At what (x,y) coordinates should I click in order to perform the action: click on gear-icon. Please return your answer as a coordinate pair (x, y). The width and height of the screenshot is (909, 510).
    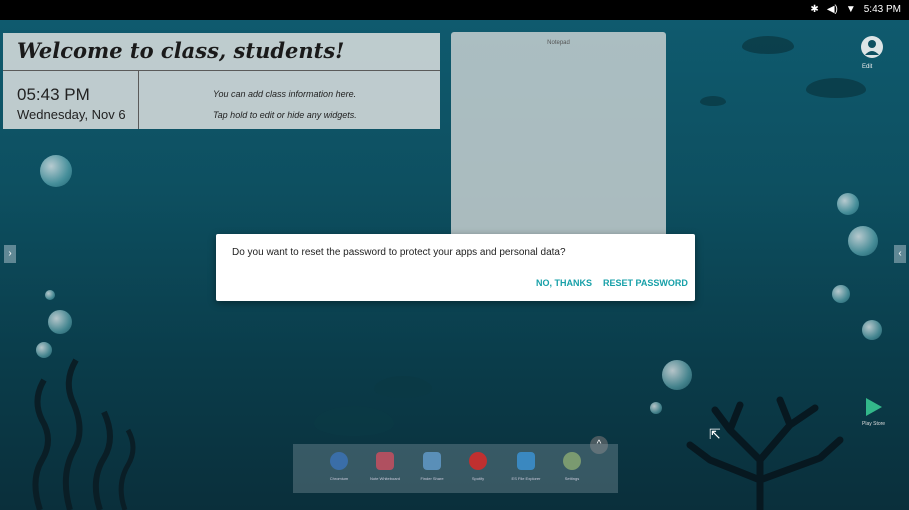
    Looking at the image, I should click on (572, 461).